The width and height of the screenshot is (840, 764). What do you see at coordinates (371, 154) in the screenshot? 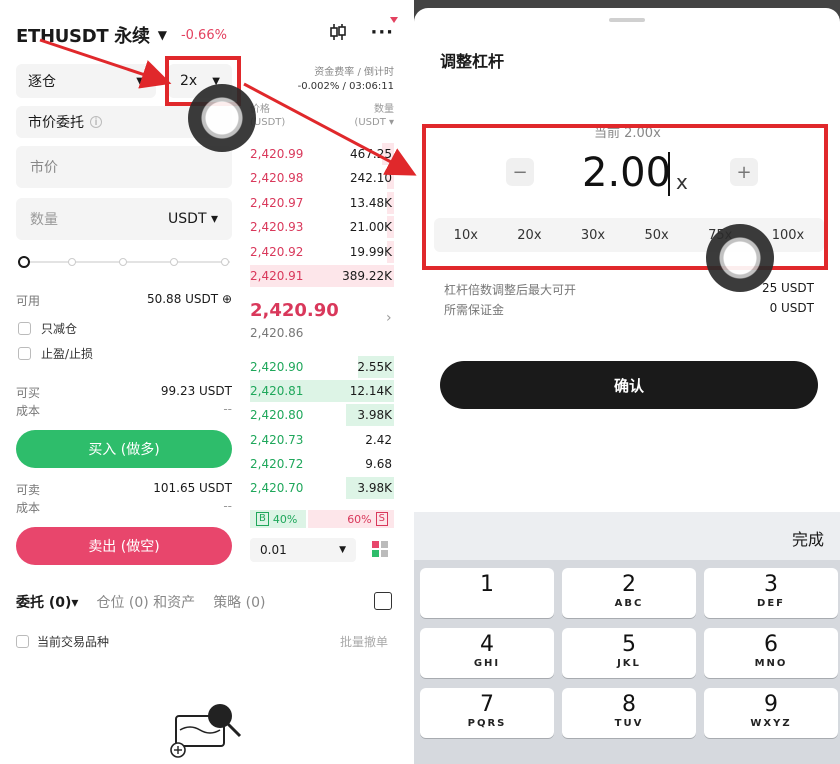
I see `ask-qty: 467.25` at bounding box center [371, 154].